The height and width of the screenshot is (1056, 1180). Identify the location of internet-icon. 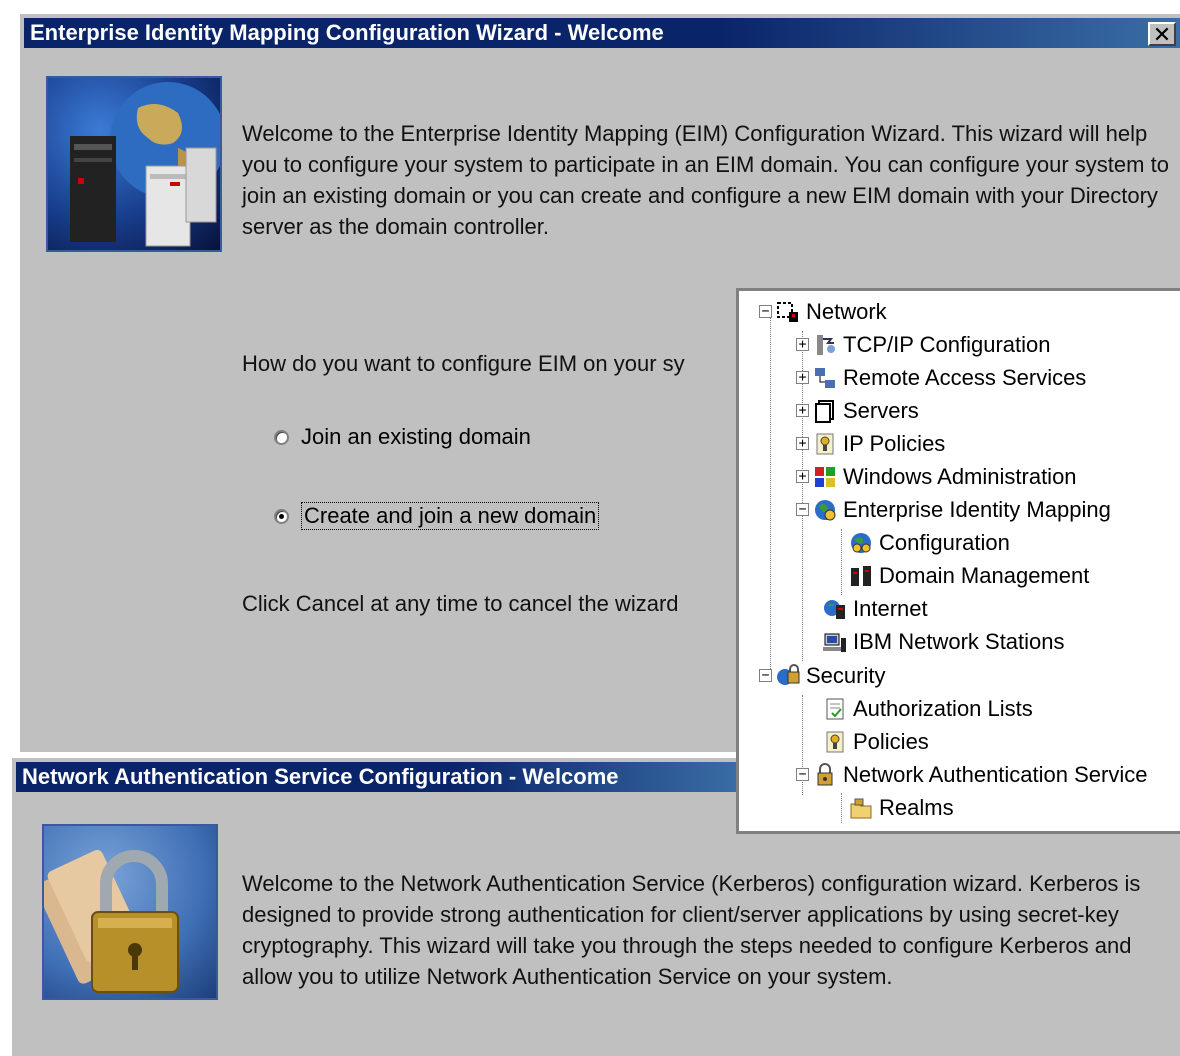
(835, 609).